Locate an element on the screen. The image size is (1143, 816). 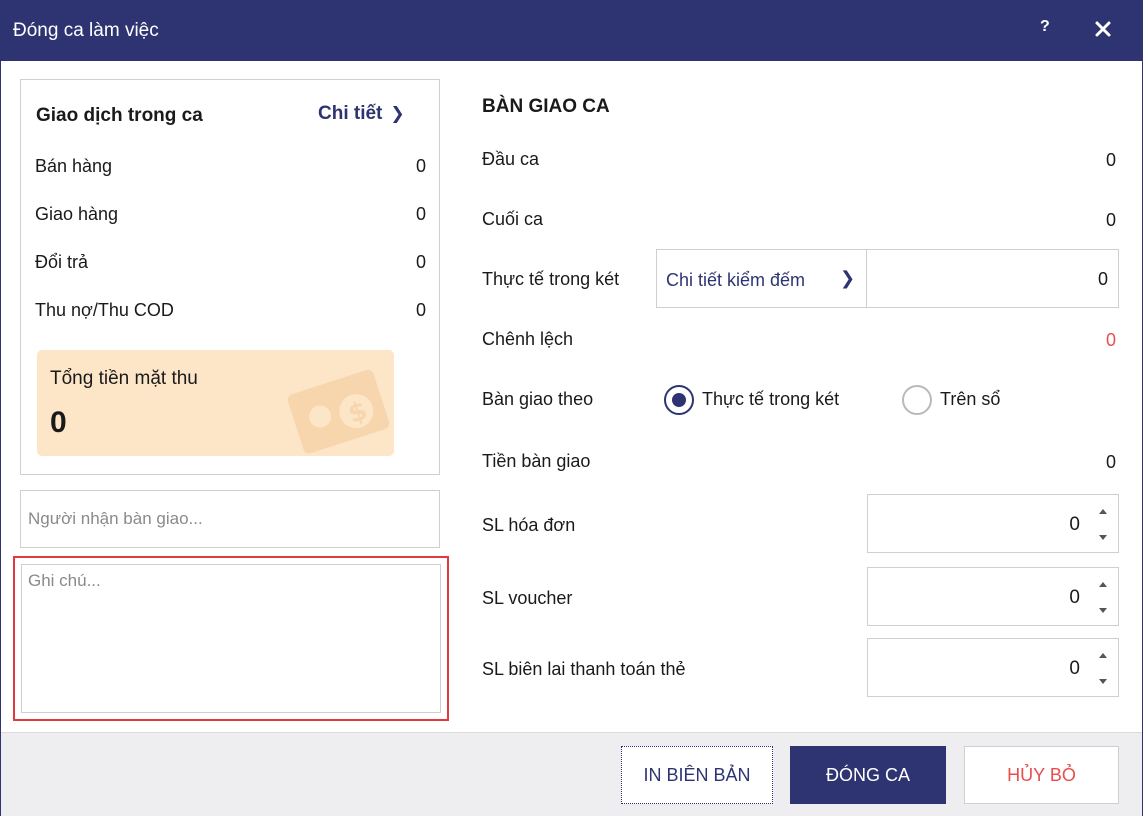
start-value: 0 is located at coordinates (1110, 160).